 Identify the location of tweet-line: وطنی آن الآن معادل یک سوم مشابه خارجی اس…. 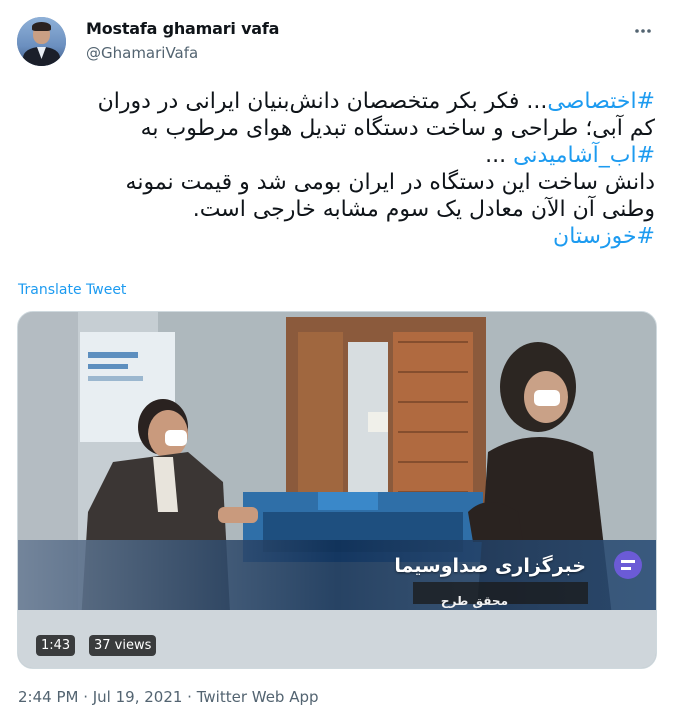
(423, 209).